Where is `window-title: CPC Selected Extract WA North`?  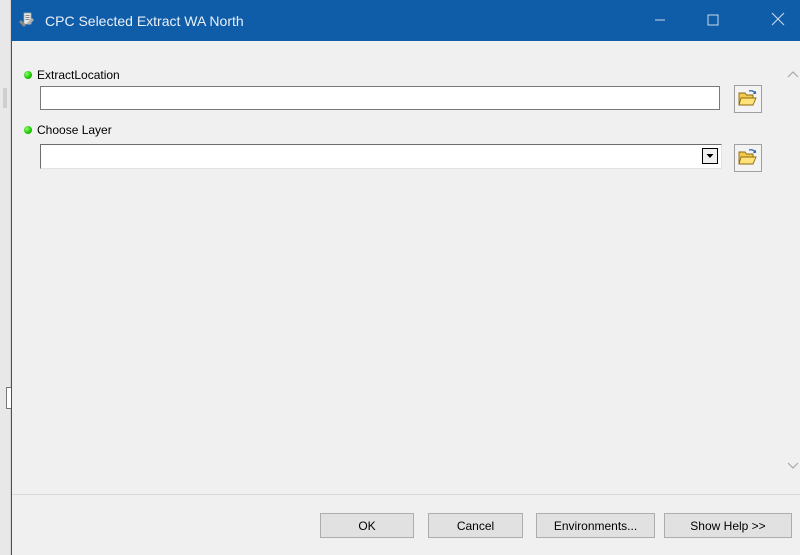 window-title: CPC Selected Extract WA North is located at coordinates (144, 21).